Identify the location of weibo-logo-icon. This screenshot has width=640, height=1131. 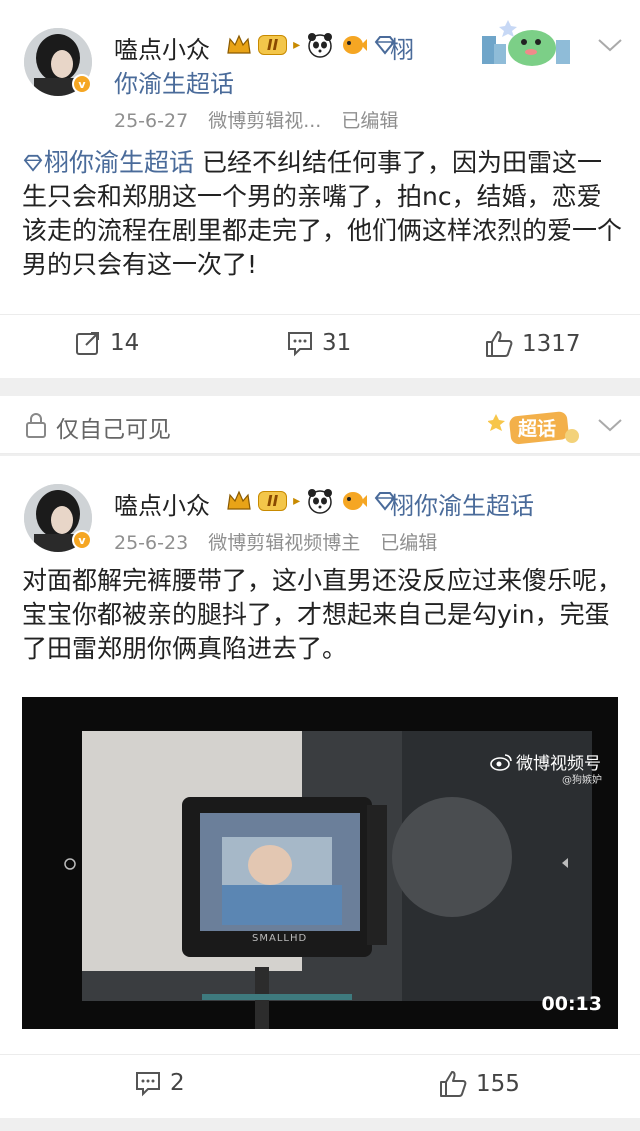
(501, 762).